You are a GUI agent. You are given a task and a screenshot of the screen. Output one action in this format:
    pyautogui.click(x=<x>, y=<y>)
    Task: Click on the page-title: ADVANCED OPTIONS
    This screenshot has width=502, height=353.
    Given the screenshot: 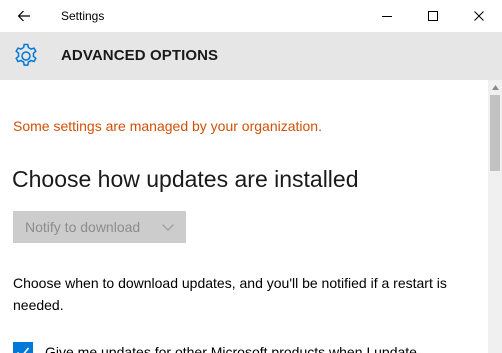 What is the action you would take?
    pyautogui.click(x=140, y=55)
    